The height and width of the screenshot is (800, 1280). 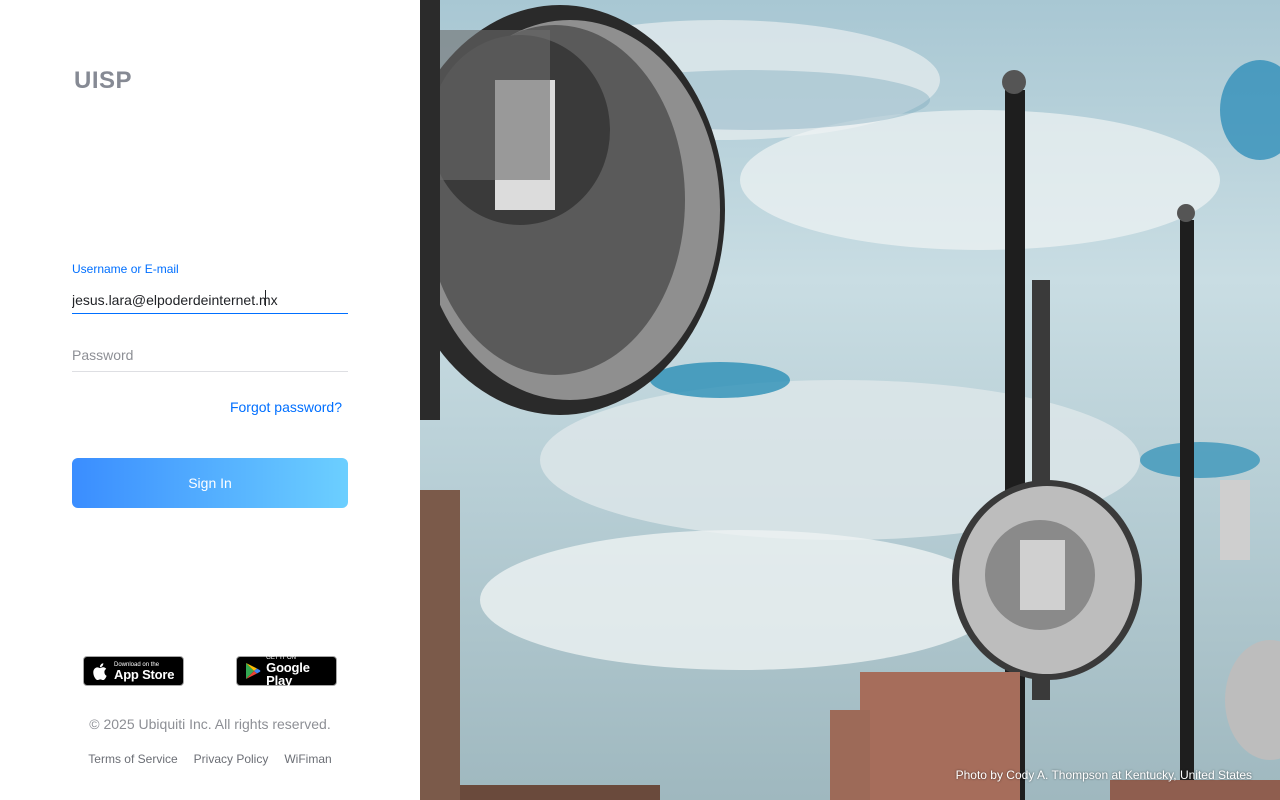 What do you see at coordinates (231, 759) in the screenshot?
I see `privacy-policy-link: Privacy Policy` at bounding box center [231, 759].